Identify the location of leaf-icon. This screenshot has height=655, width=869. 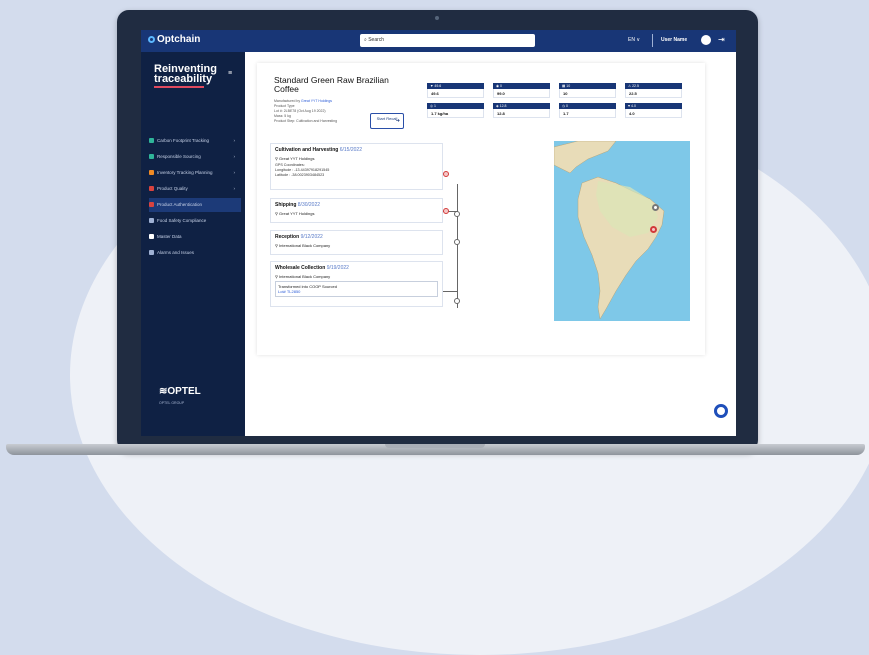
(151, 140).